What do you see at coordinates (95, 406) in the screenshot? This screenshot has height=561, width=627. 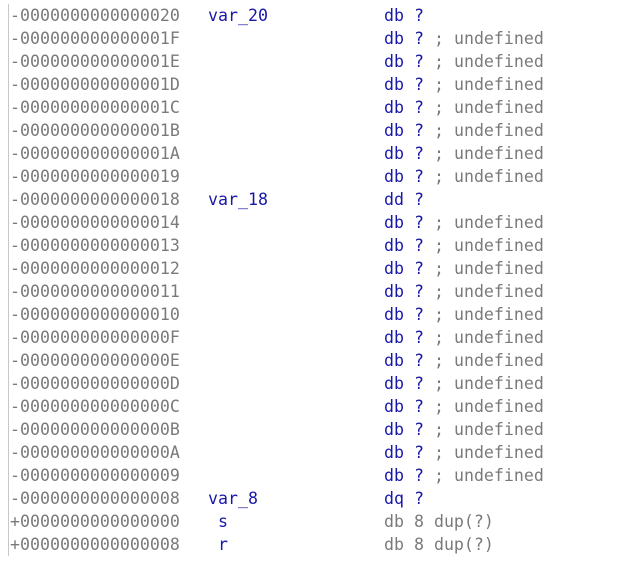 I see `frame-offset: -000000000000000C` at bounding box center [95, 406].